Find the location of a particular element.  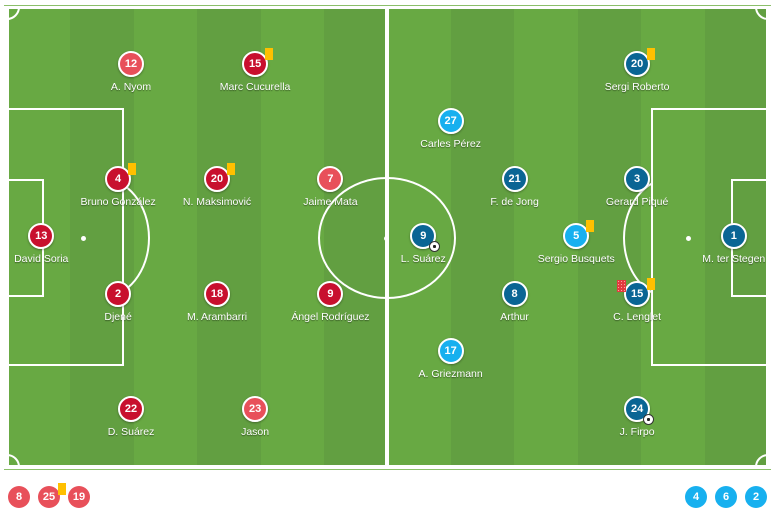

home-player: 22 D. Suárez is located at coordinates (131, 416).